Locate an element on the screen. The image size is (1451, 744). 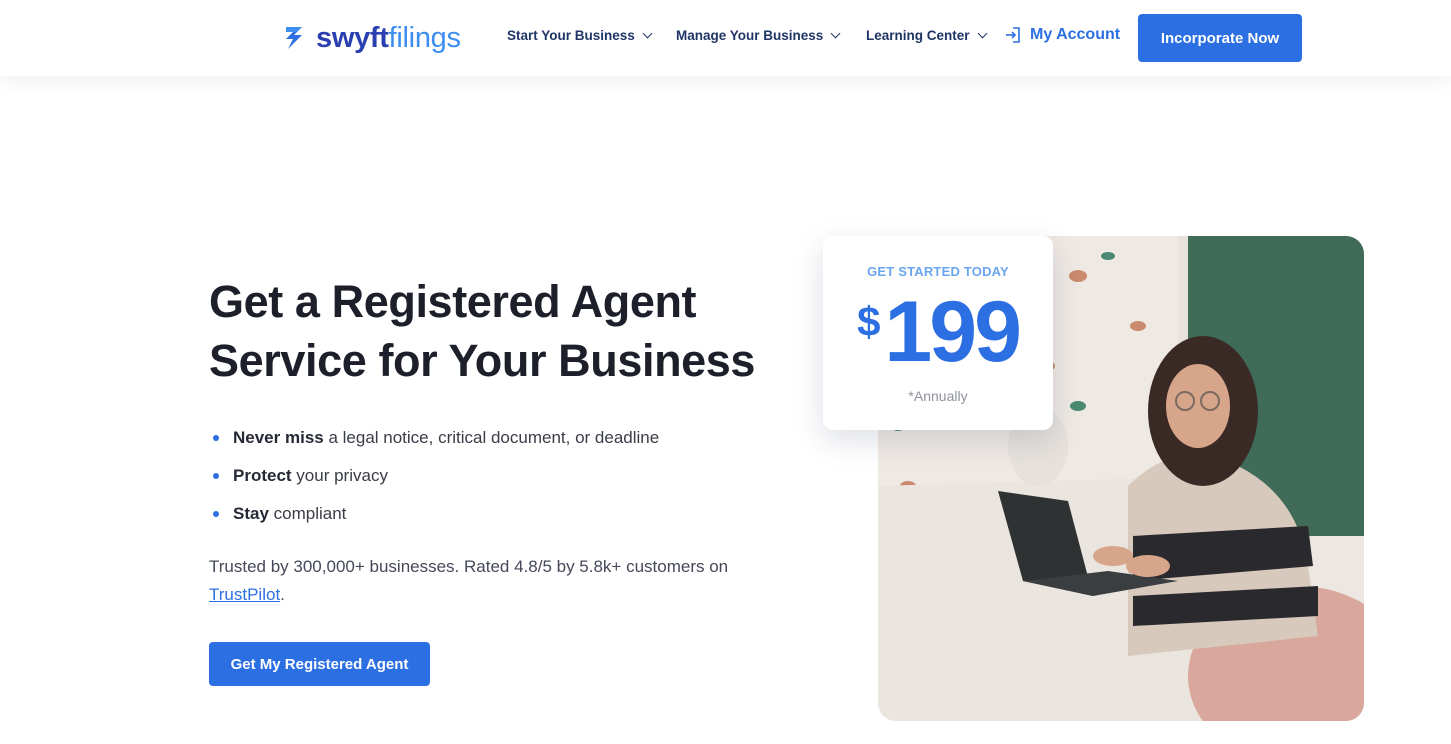
price-card: GET STARTED TODAY $ 199 *Annually is located at coordinates (938, 333).